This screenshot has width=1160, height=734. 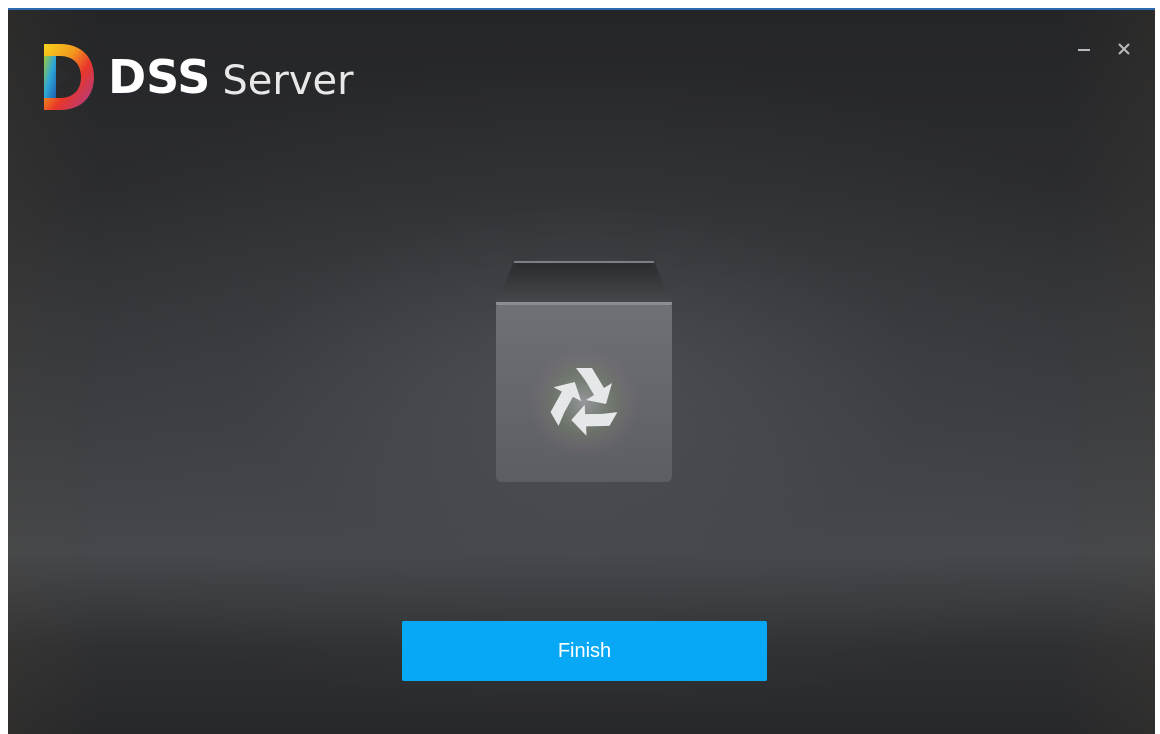 What do you see at coordinates (1104, 49) in the screenshot?
I see `window-controls` at bounding box center [1104, 49].